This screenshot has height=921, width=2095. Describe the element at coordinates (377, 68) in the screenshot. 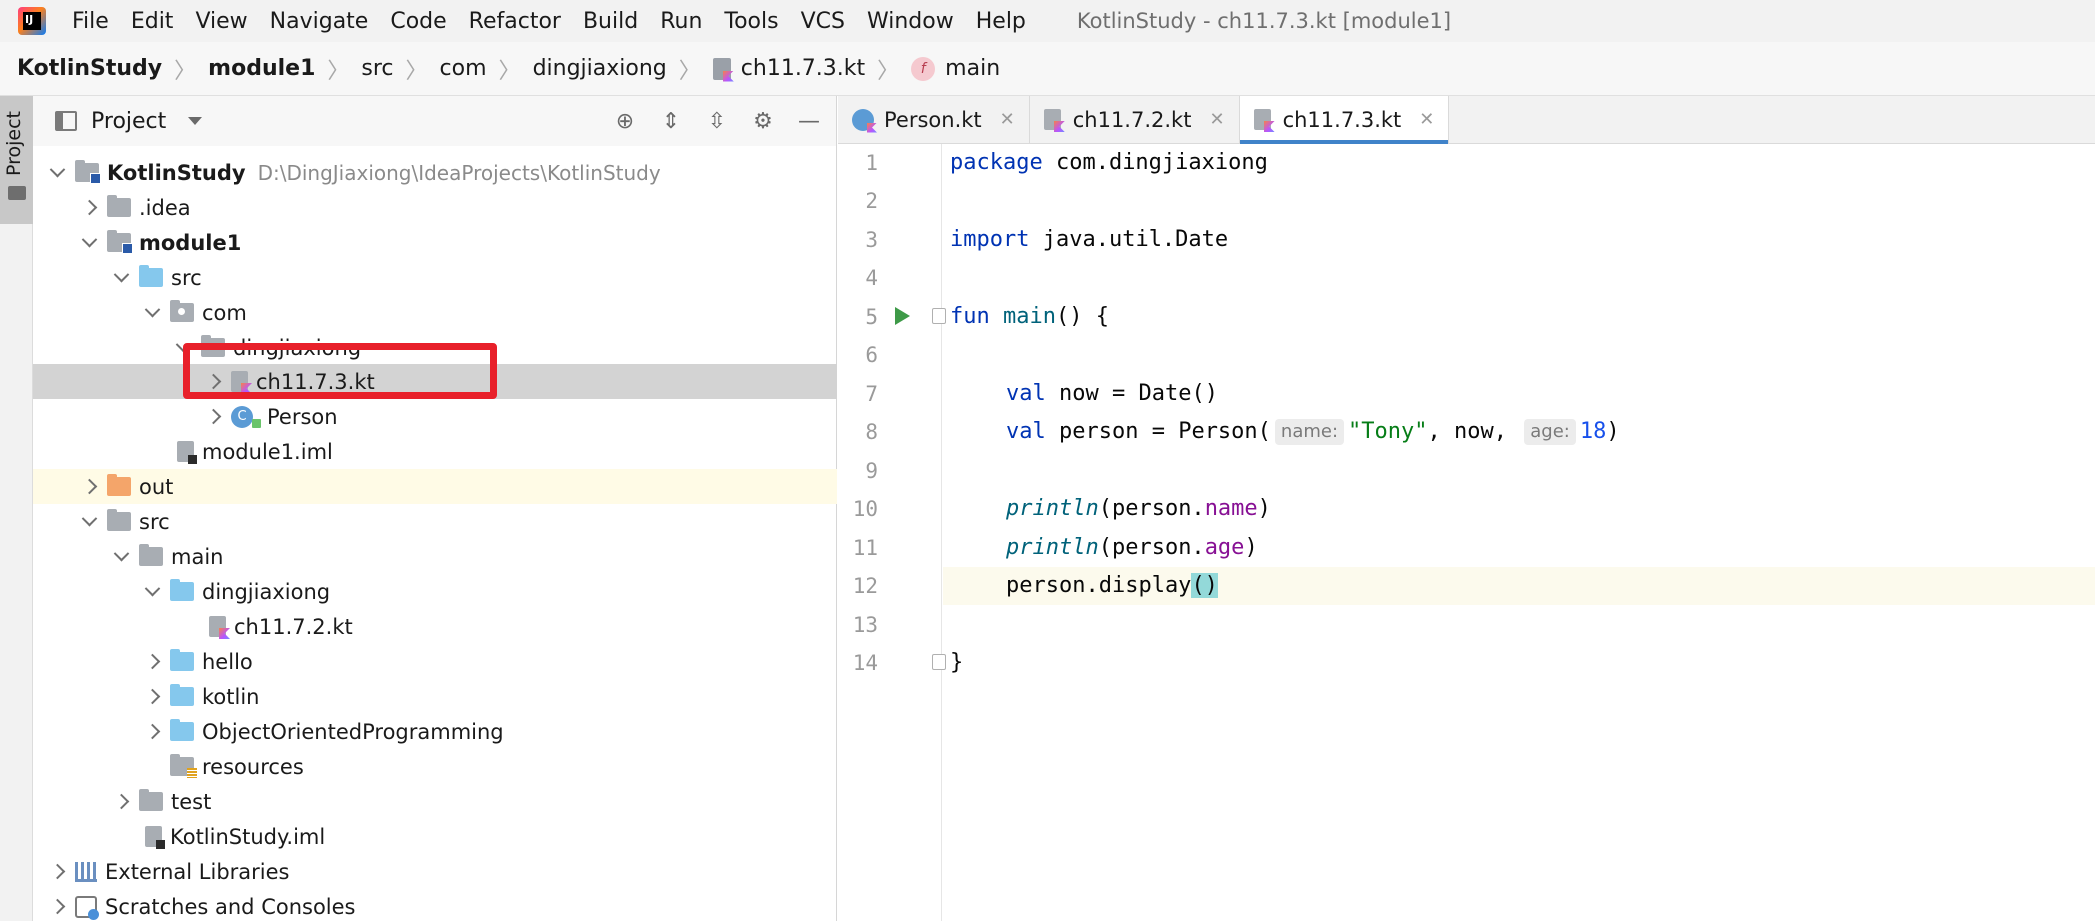

I see `breadcrumb-src: src` at that location.